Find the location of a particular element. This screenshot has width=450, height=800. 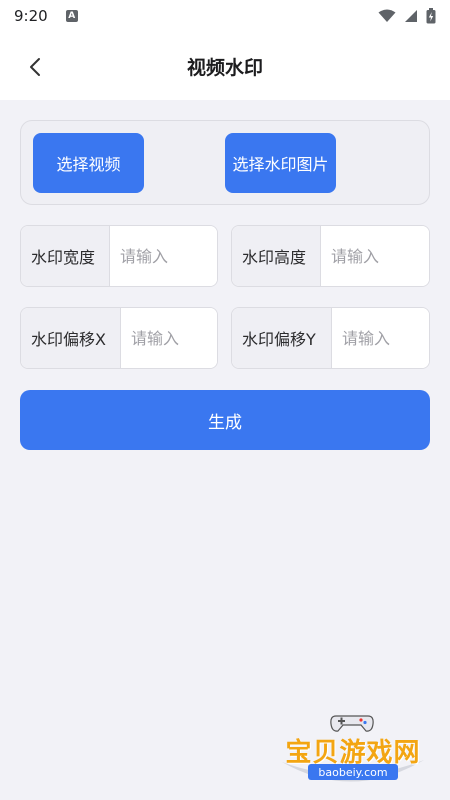

app-header: 视频水印 is located at coordinates (225, 66).